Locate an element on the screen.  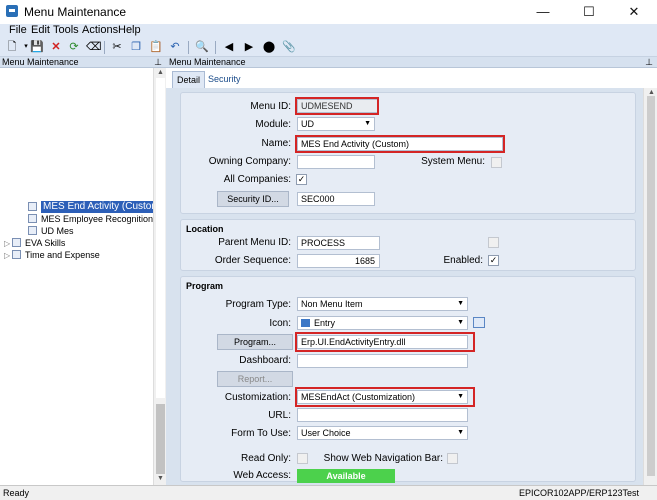
icon-select: Entry ▼ is located at coordinates (382, 323).